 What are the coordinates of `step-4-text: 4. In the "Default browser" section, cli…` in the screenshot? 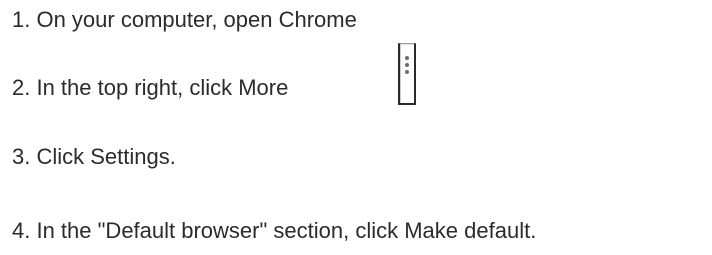 It's located at (274, 230).